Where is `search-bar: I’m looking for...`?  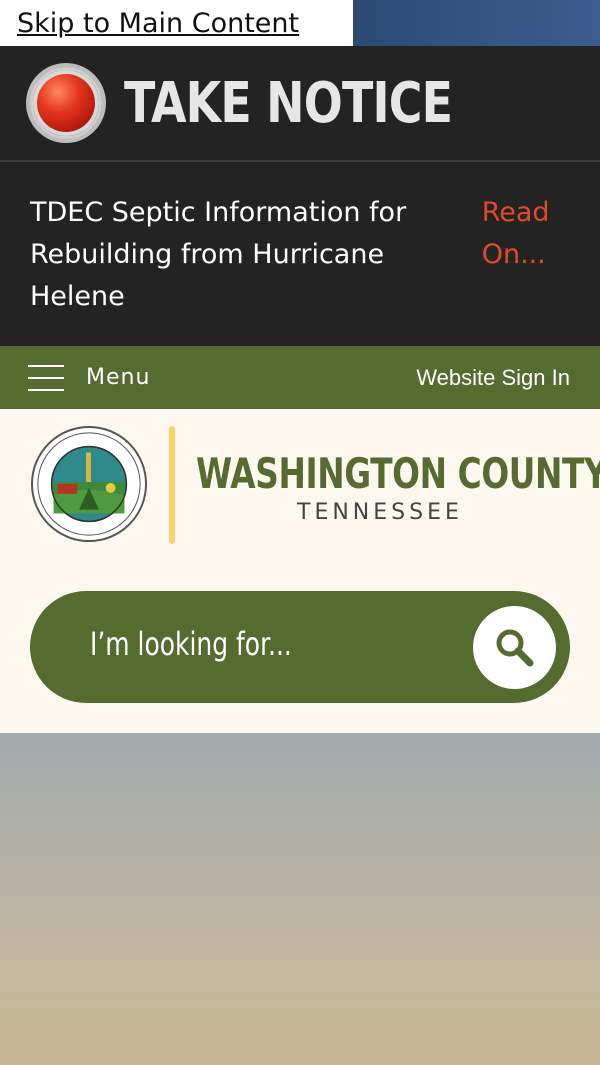 search-bar: I’m looking for... is located at coordinates (300, 647).